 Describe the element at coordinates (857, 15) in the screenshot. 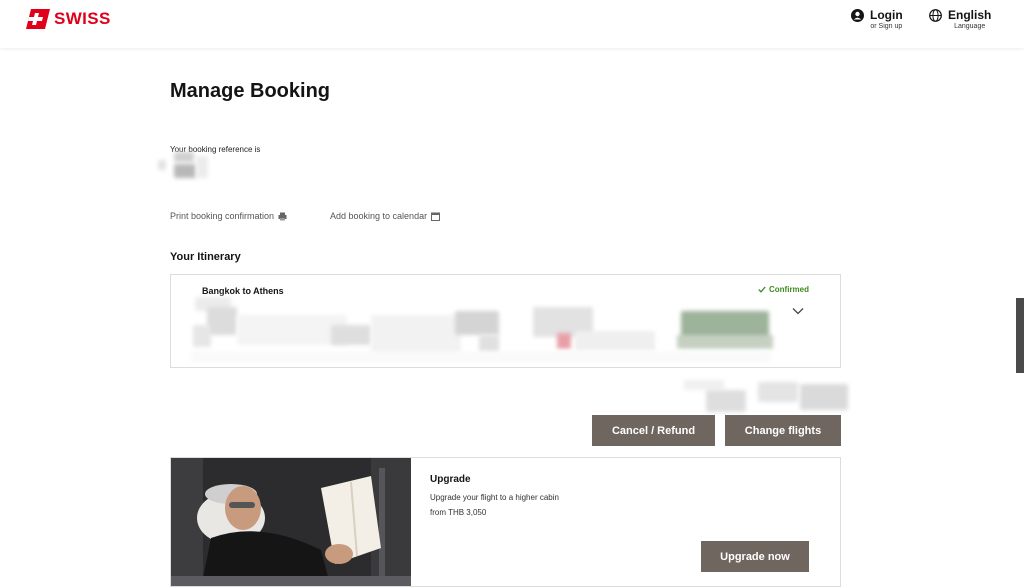

I see `user-circle-icon` at that location.